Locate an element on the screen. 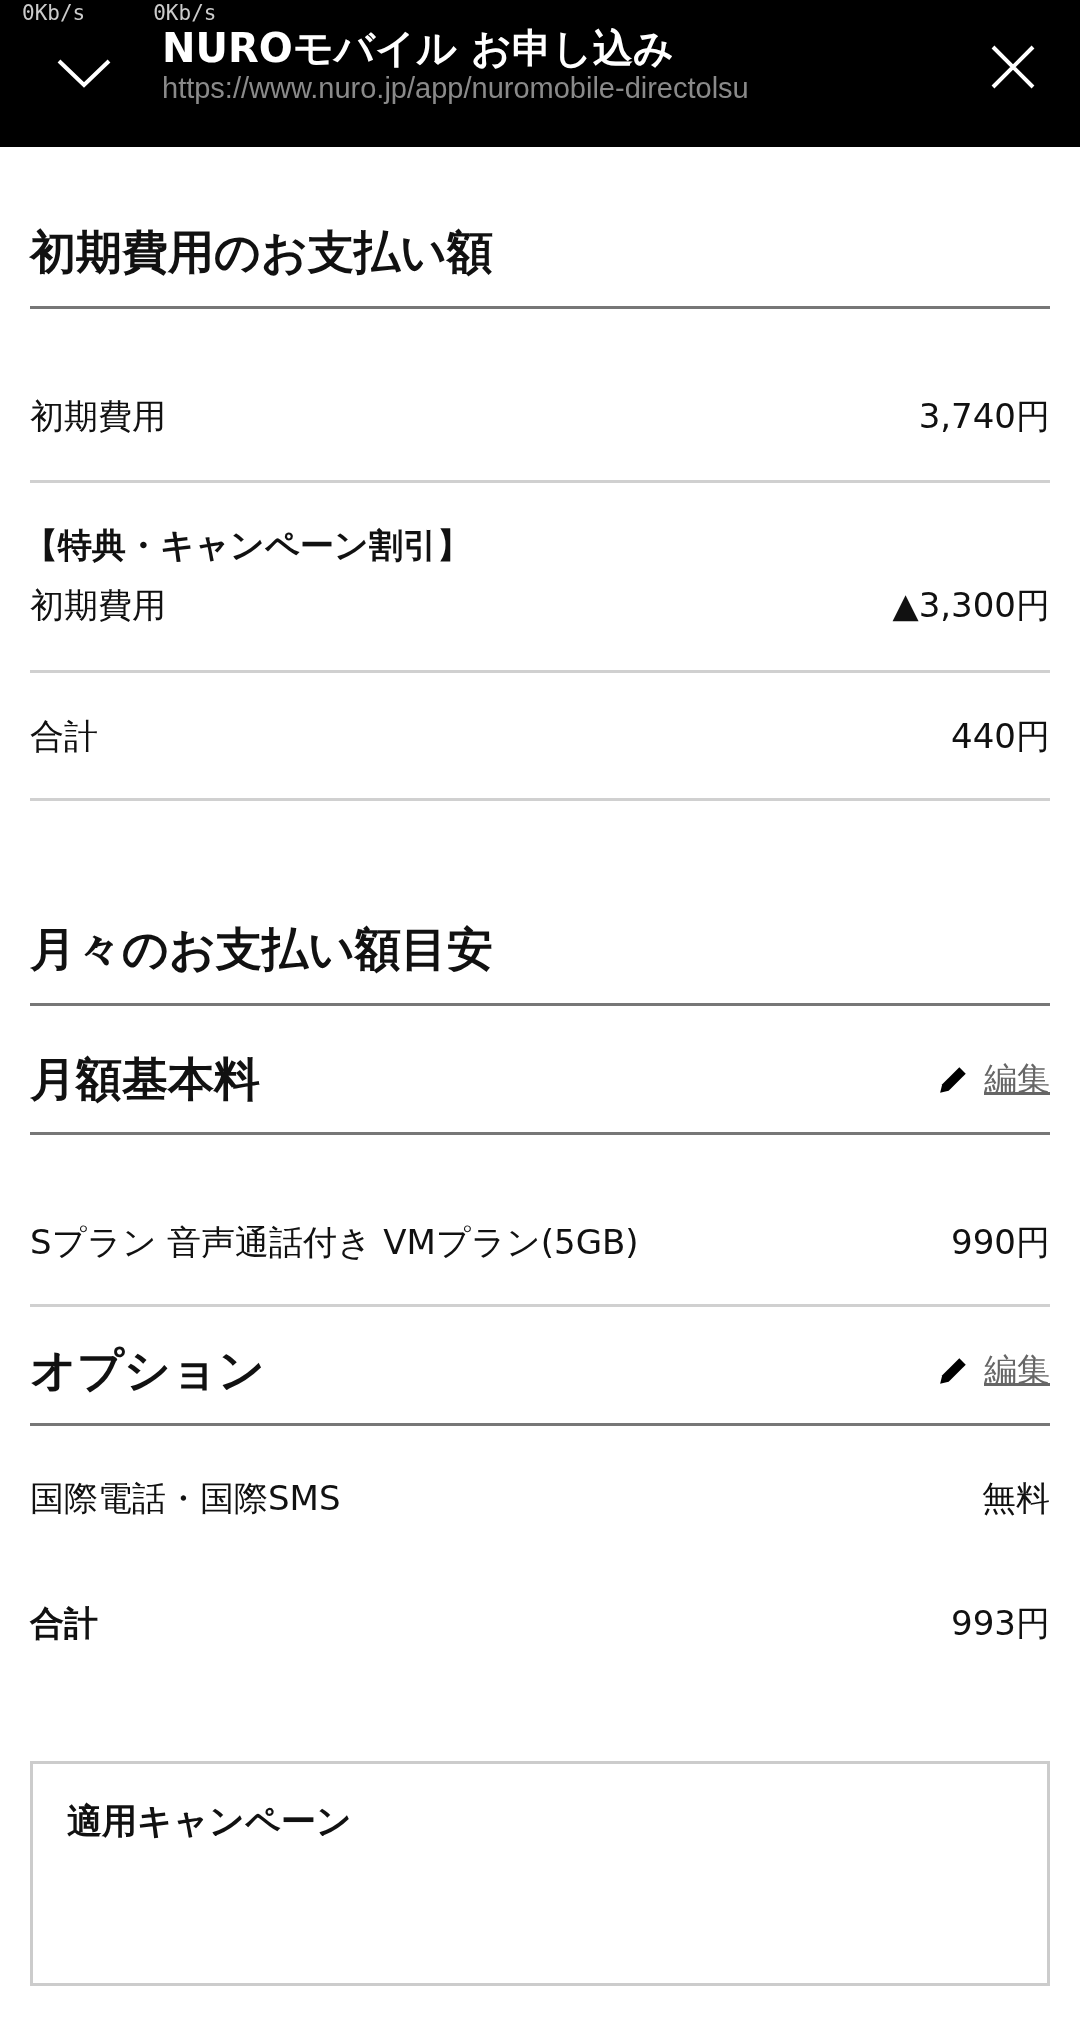 This screenshot has height=2017, width=1080. fee-amount: 無料 is located at coordinates (1016, 1498).